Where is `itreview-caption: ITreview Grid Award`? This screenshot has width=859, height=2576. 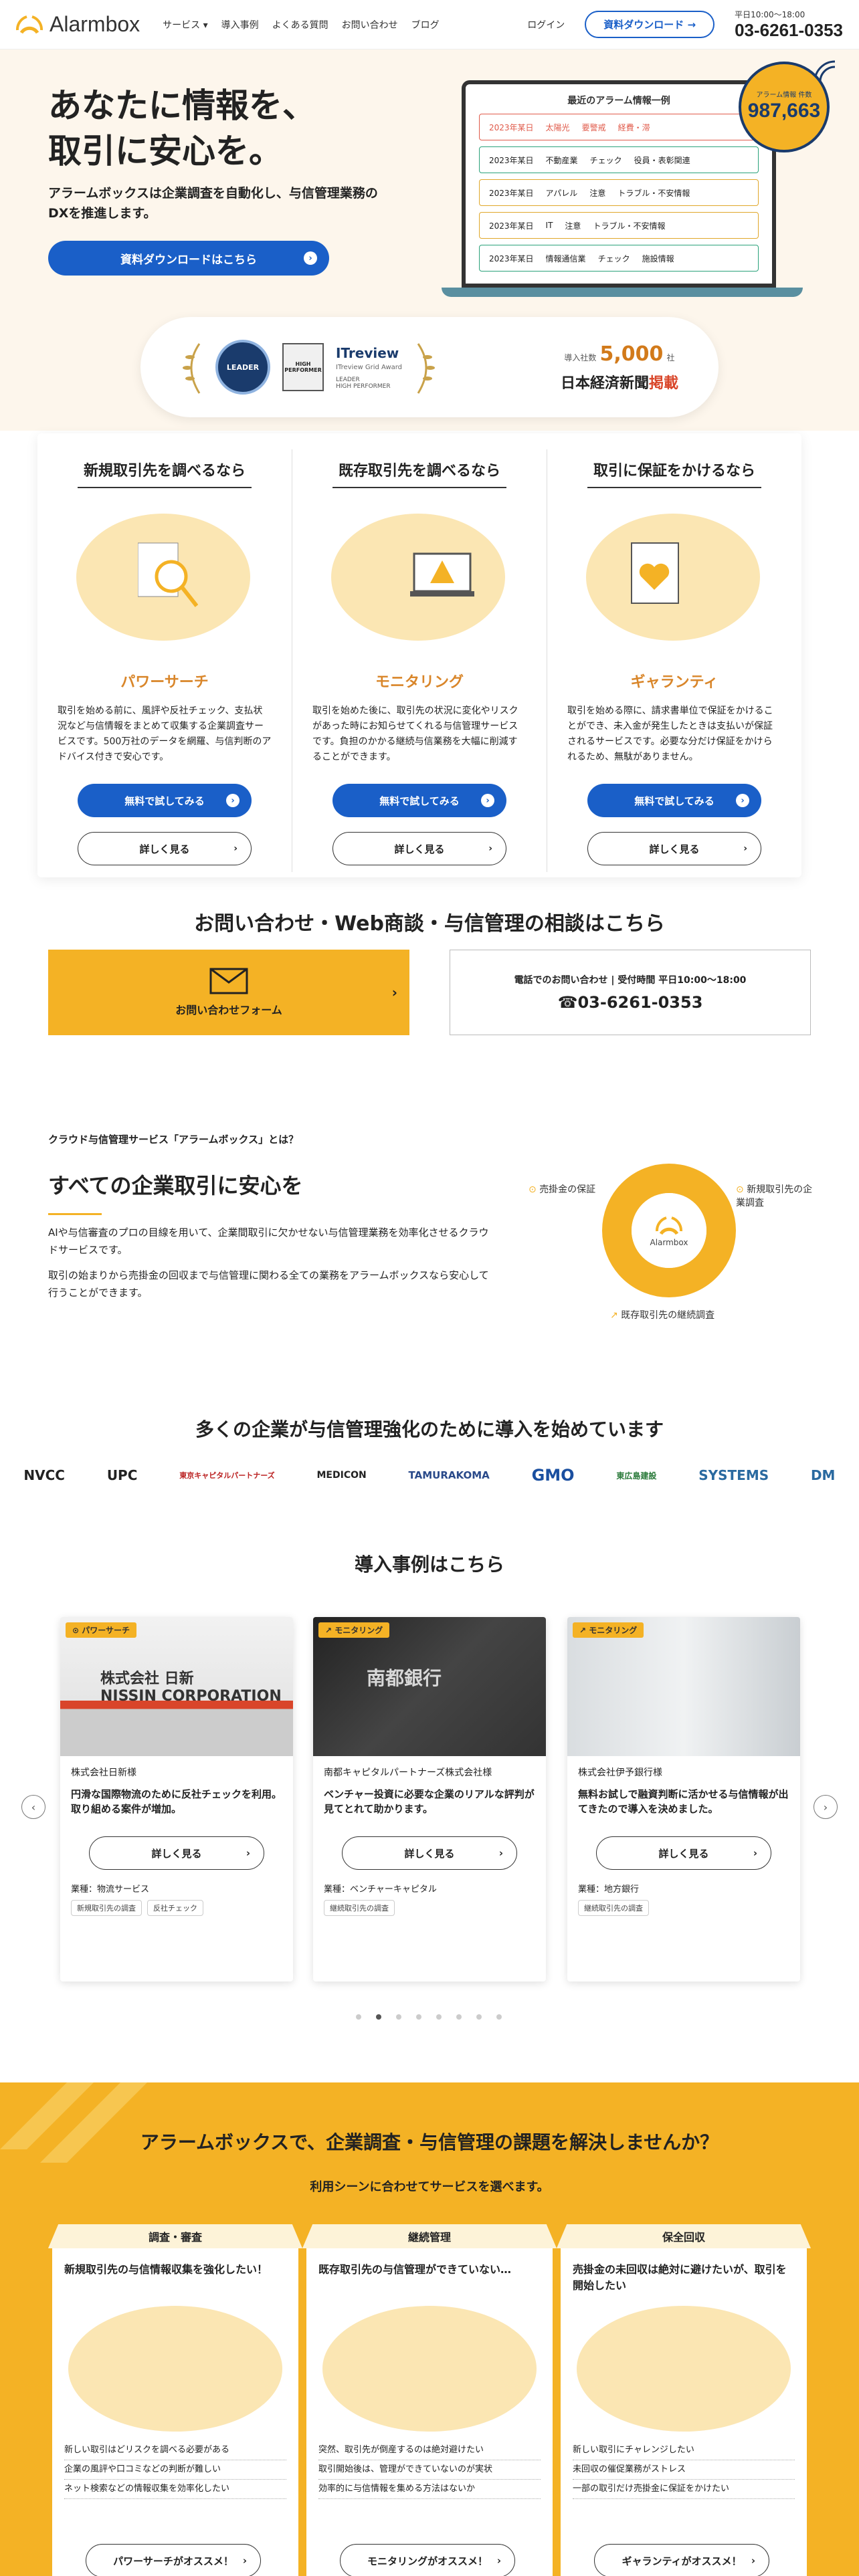
itreview-caption: ITreview Grid Award is located at coordinates (369, 367).